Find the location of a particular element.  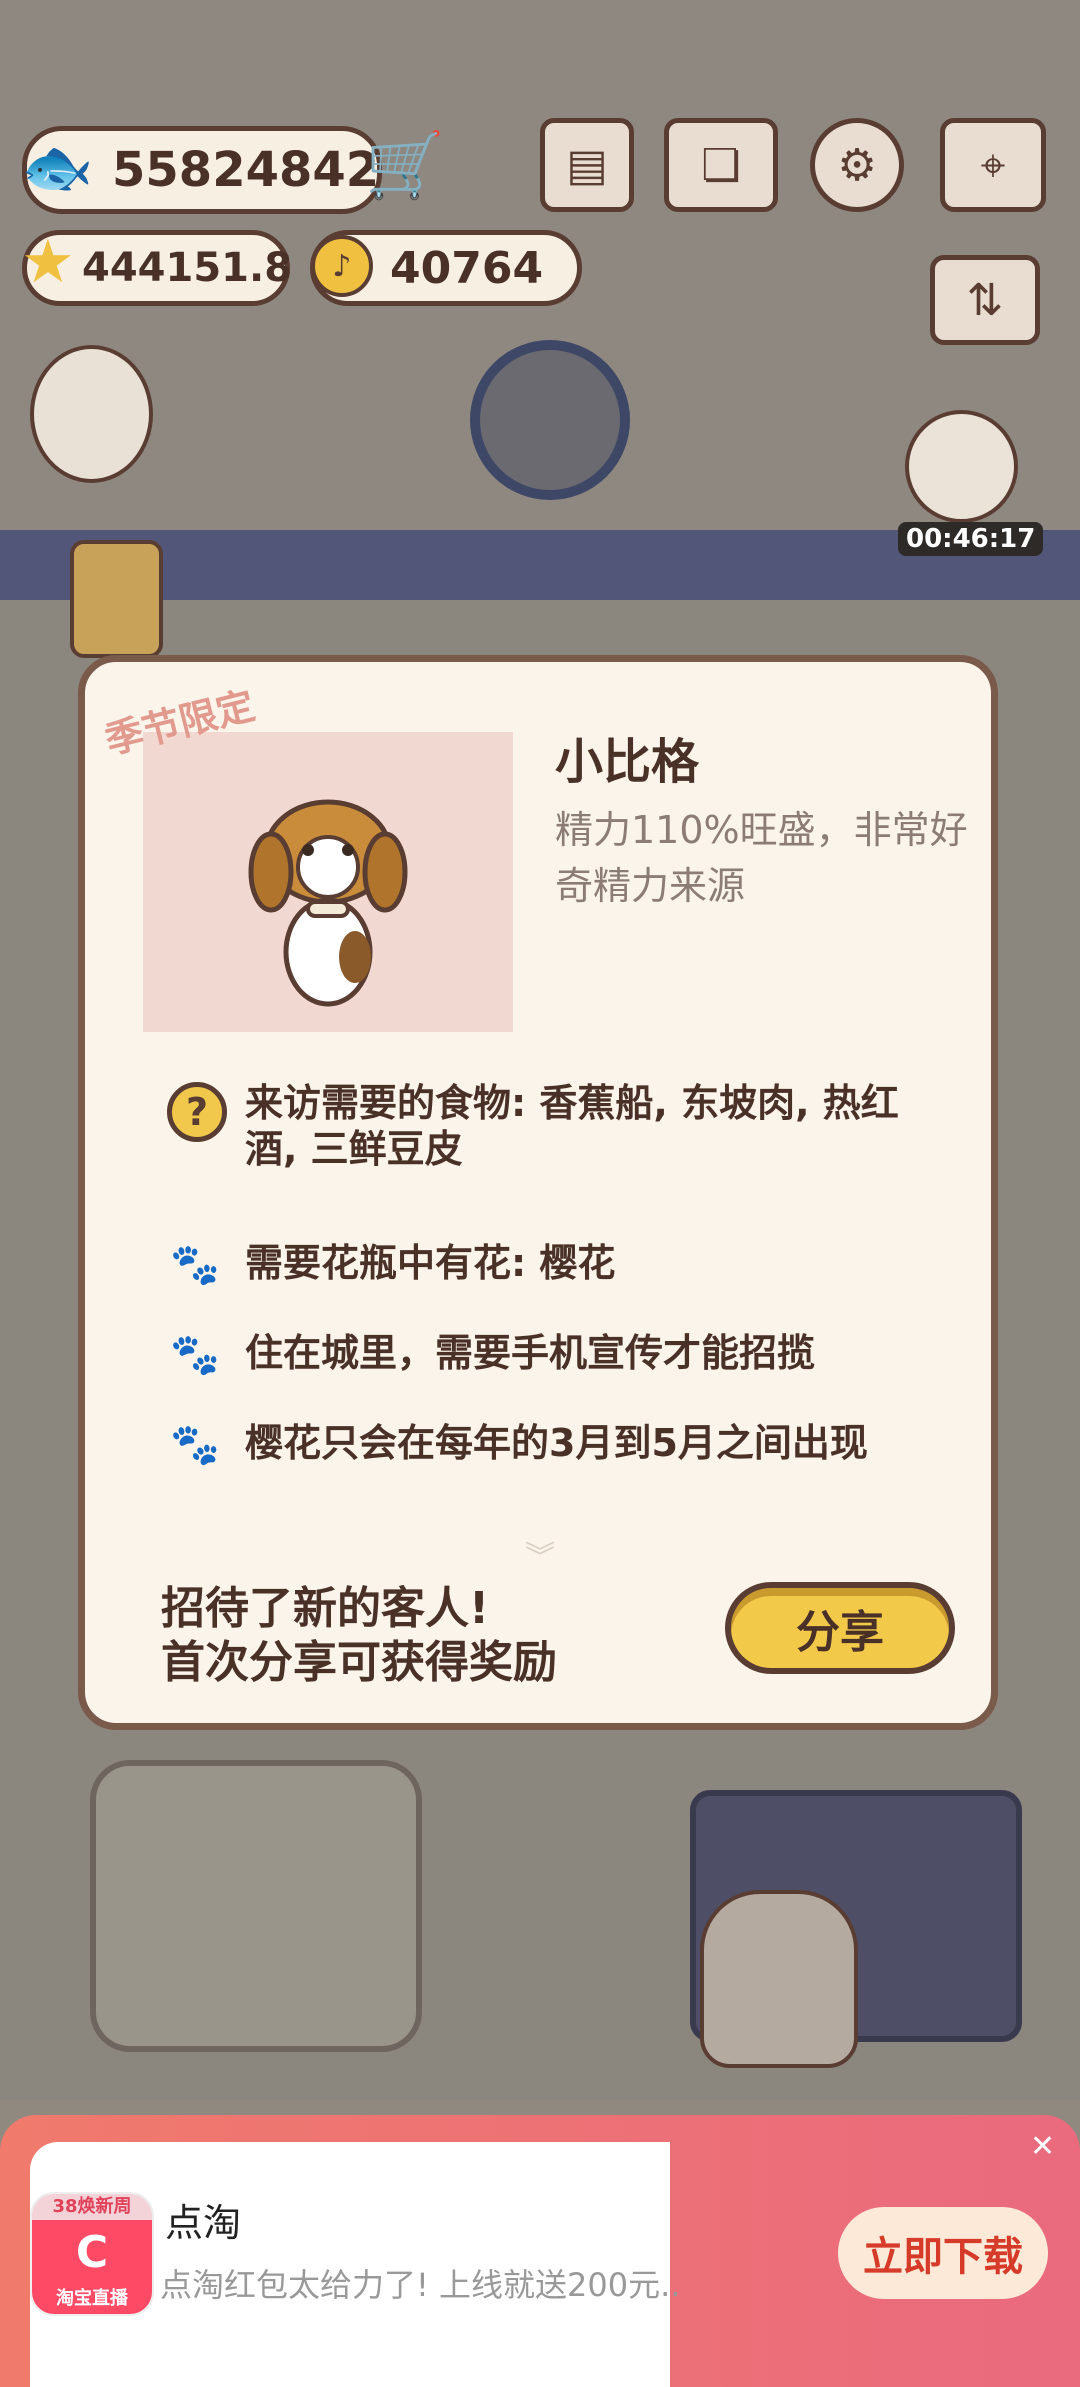

fish-count: 55824842 is located at coordinates (246, 170).